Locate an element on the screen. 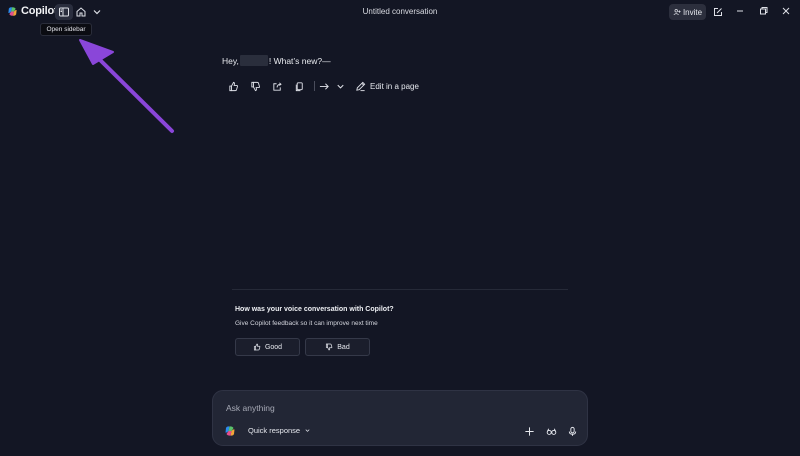  annotation-arrow is located at coordinates (126, 86).